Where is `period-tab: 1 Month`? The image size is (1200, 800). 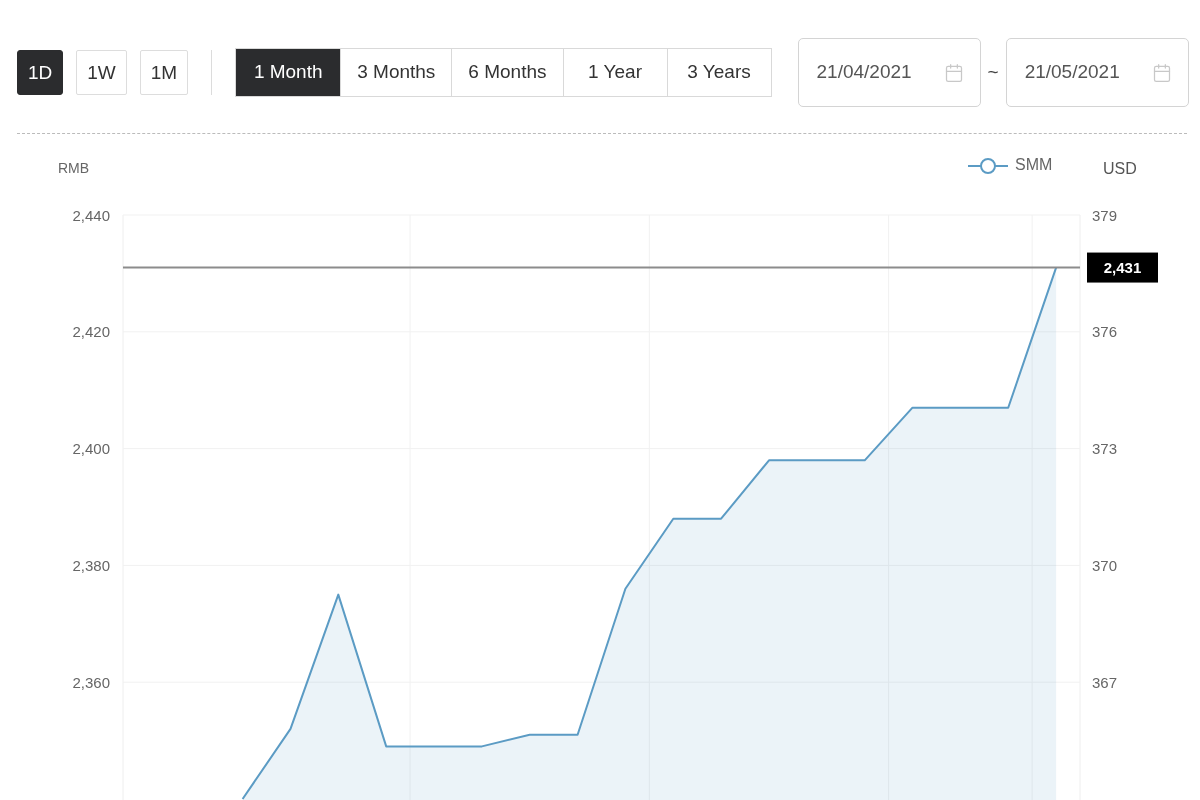
period-tab: 1 Month is located at coordinates (288, 72).